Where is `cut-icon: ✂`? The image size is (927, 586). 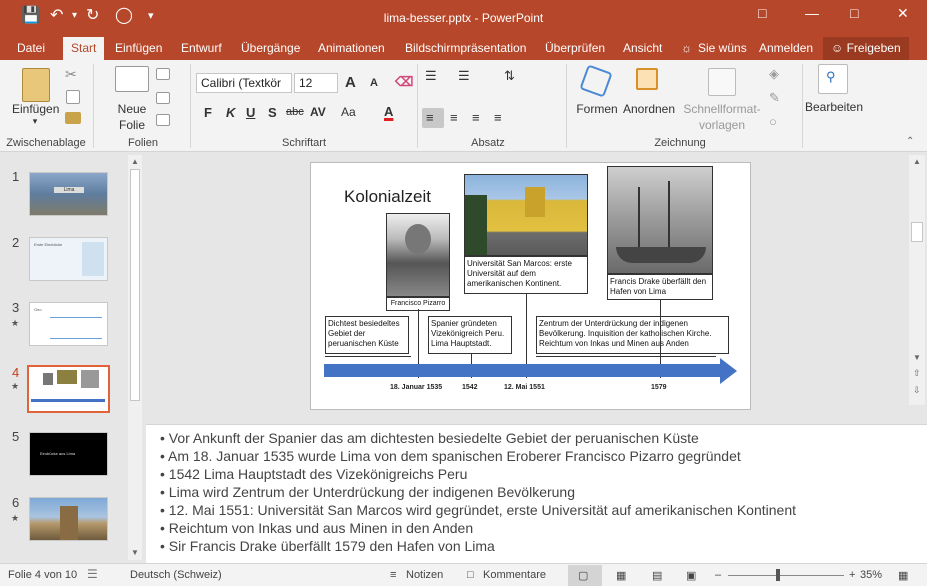
cut-icon: ✂ is located at coordinates (71, 74).